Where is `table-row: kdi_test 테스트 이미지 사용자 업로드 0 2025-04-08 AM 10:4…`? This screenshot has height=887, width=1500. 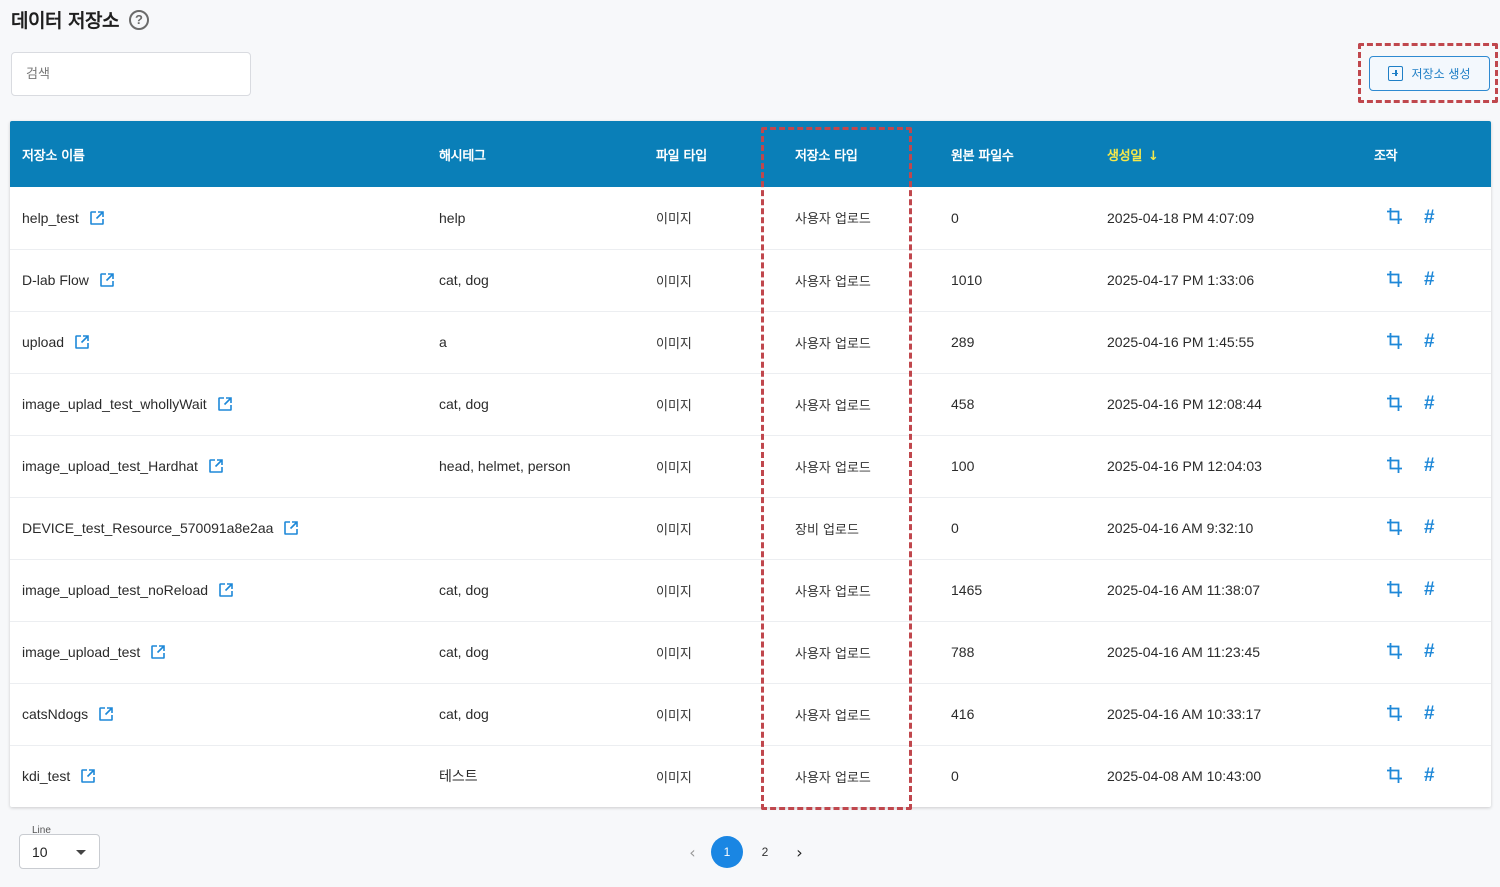
table-row: kdi_test 테스트 이미지 사용자 업로드 0 2025-04-08 AM 10:4… is located at coordinates (750, 776).